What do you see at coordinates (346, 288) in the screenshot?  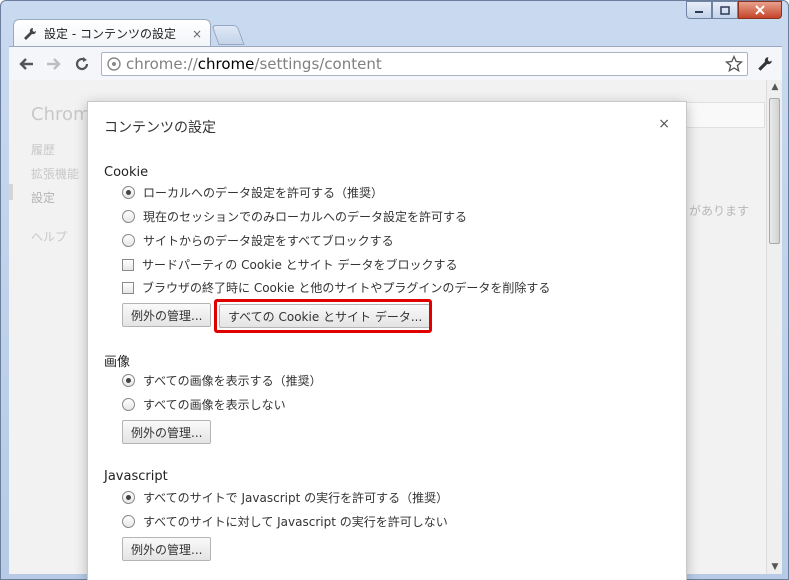 I see `option-label: ブラウザの終了時に Cookie と他のサイトやプラグインのデータを削除する` at bounding box center [346, 288].